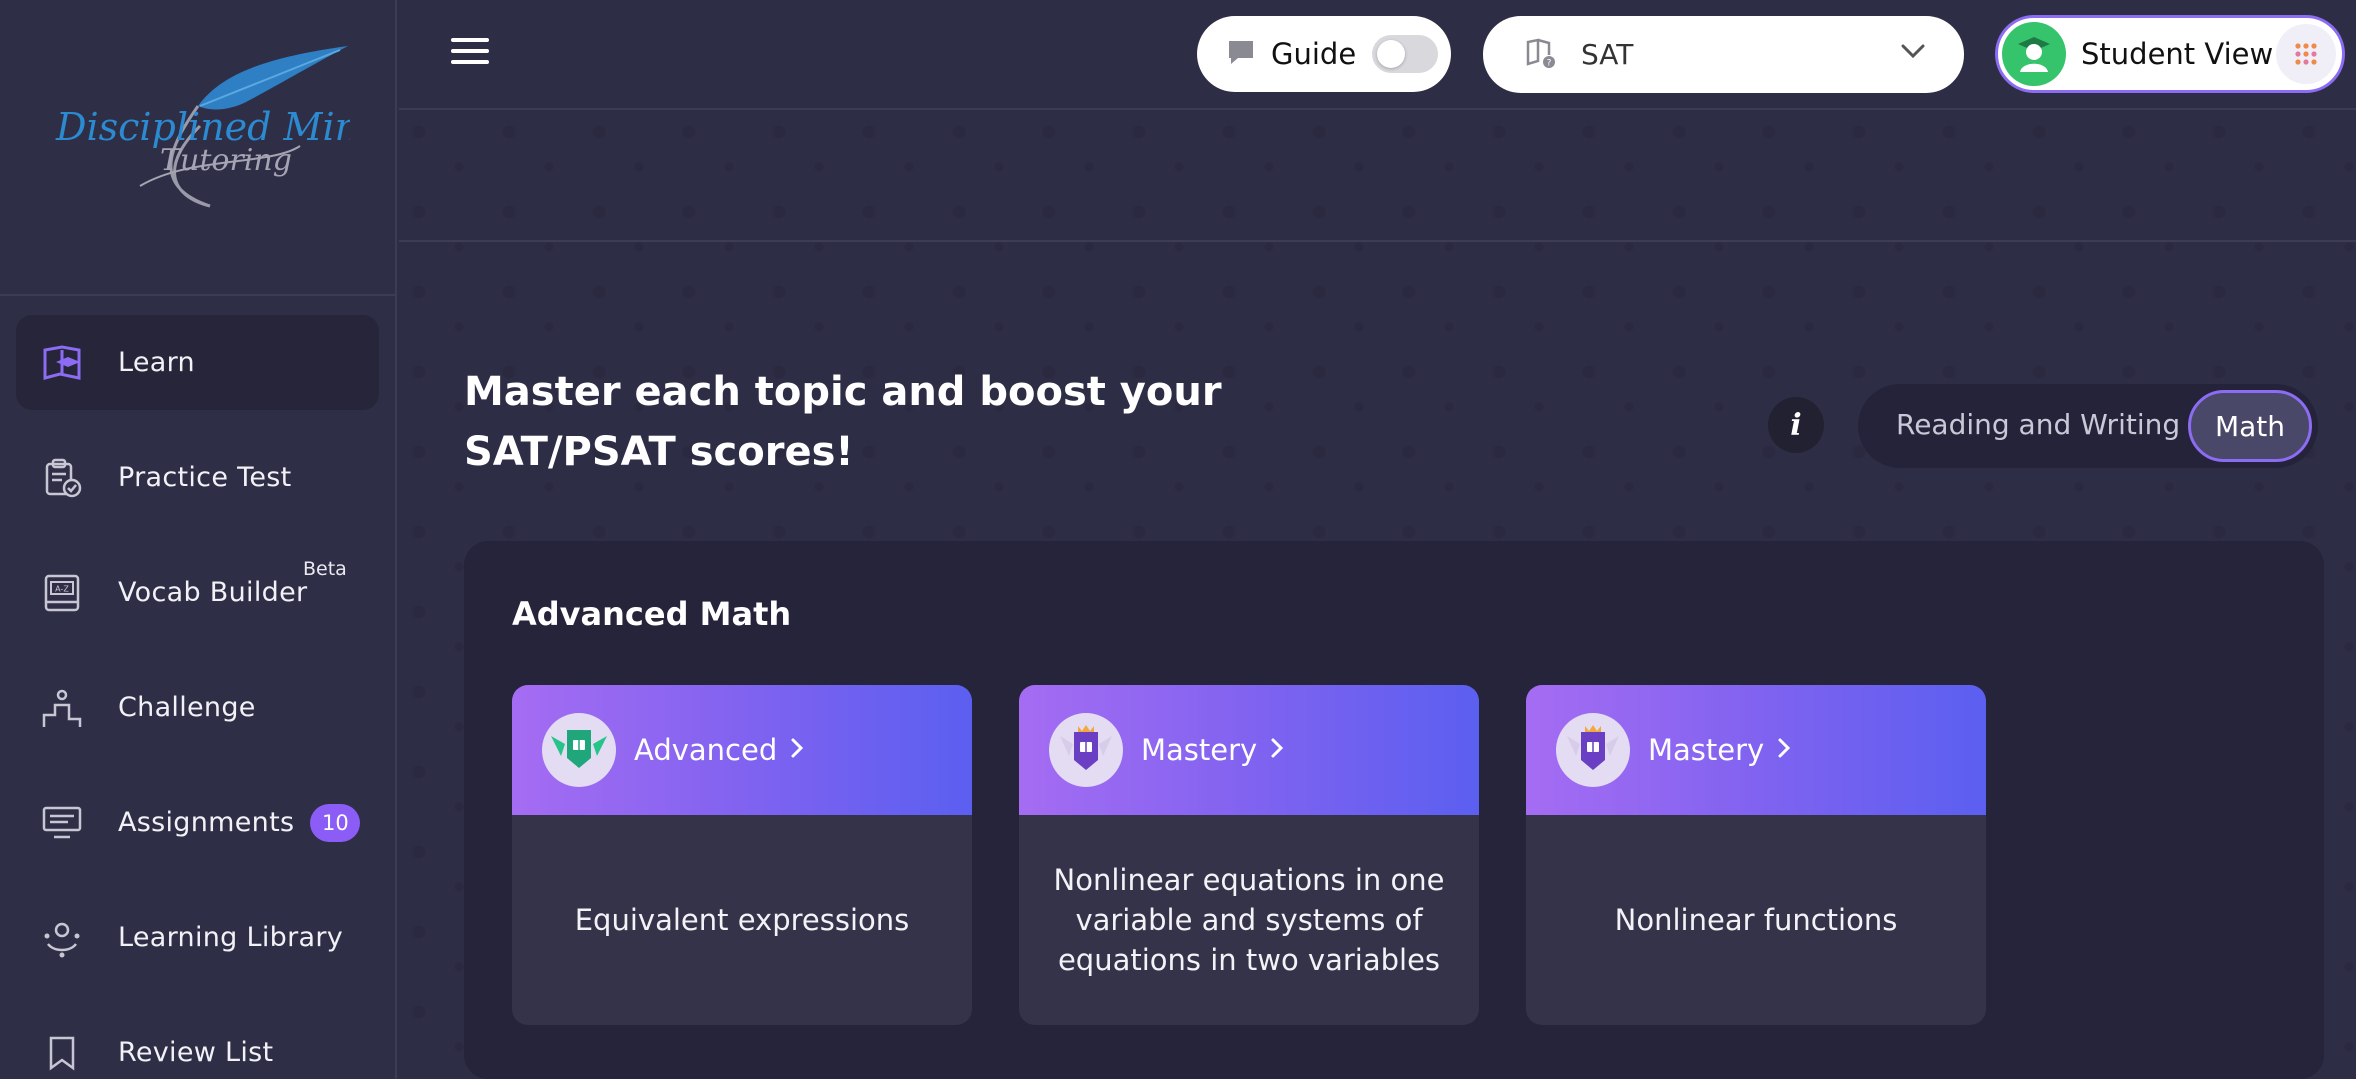  What do you see at coordinates (2306, 54) in the screenshot?
I see `apps-grid-icon` at bounding box center [2306, 54].